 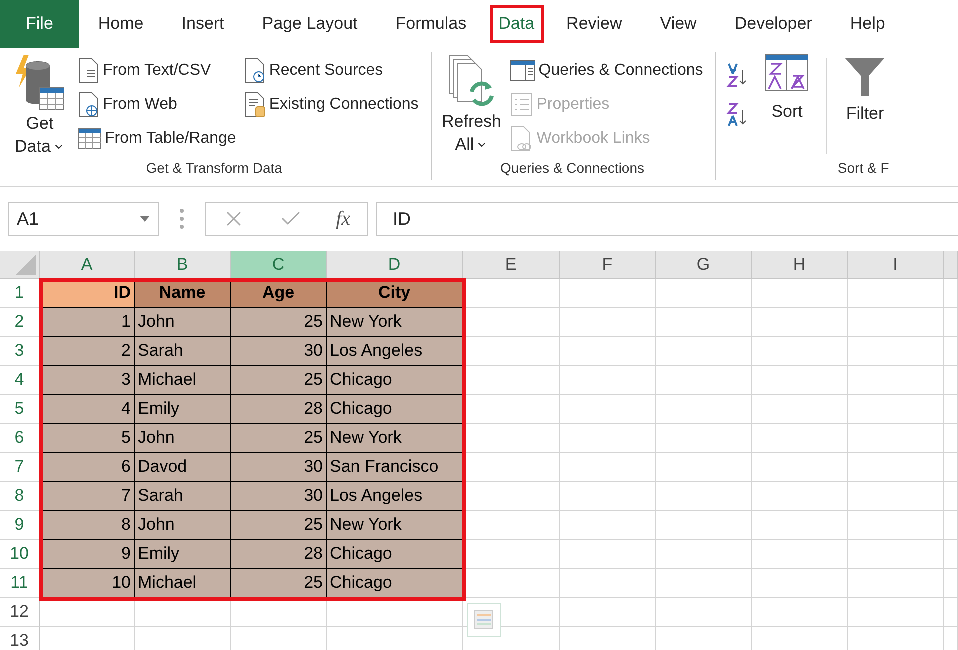 I want to click on column-header: E, so click(x=511, y=265).